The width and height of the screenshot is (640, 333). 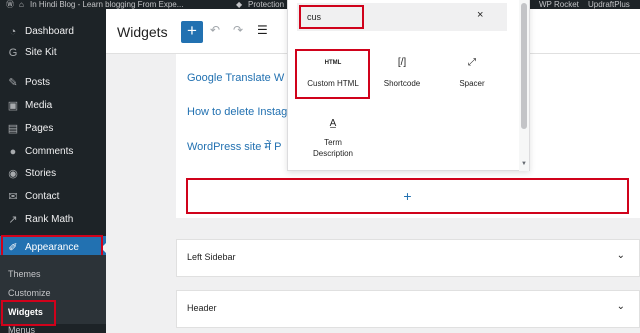 I want to click on sidebar-item-comments: ● Comments, so click(x=53, y=151).